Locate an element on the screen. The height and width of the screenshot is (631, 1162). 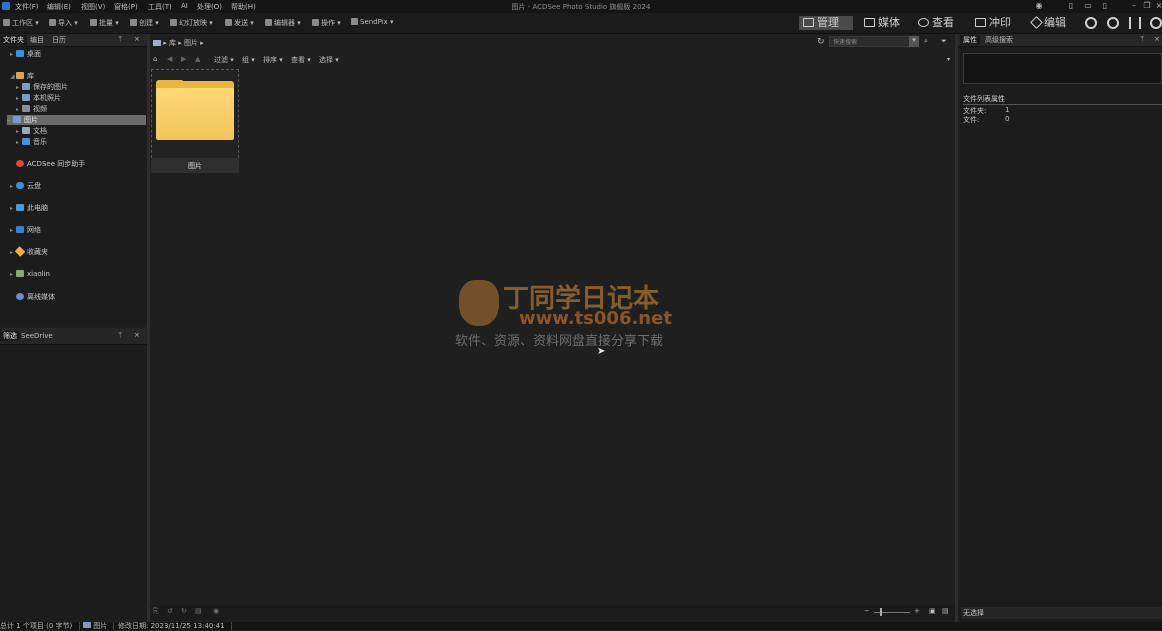
tree-library: ◢ 库 is located at coordinates (22, 76).